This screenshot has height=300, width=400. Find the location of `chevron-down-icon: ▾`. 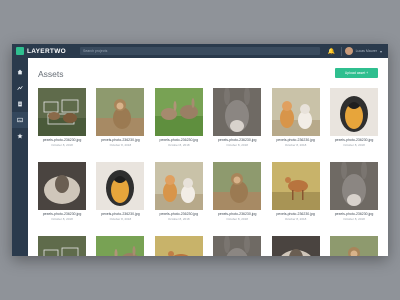

chevron-down-icon: ▾ is located at coordinates (381, 51).